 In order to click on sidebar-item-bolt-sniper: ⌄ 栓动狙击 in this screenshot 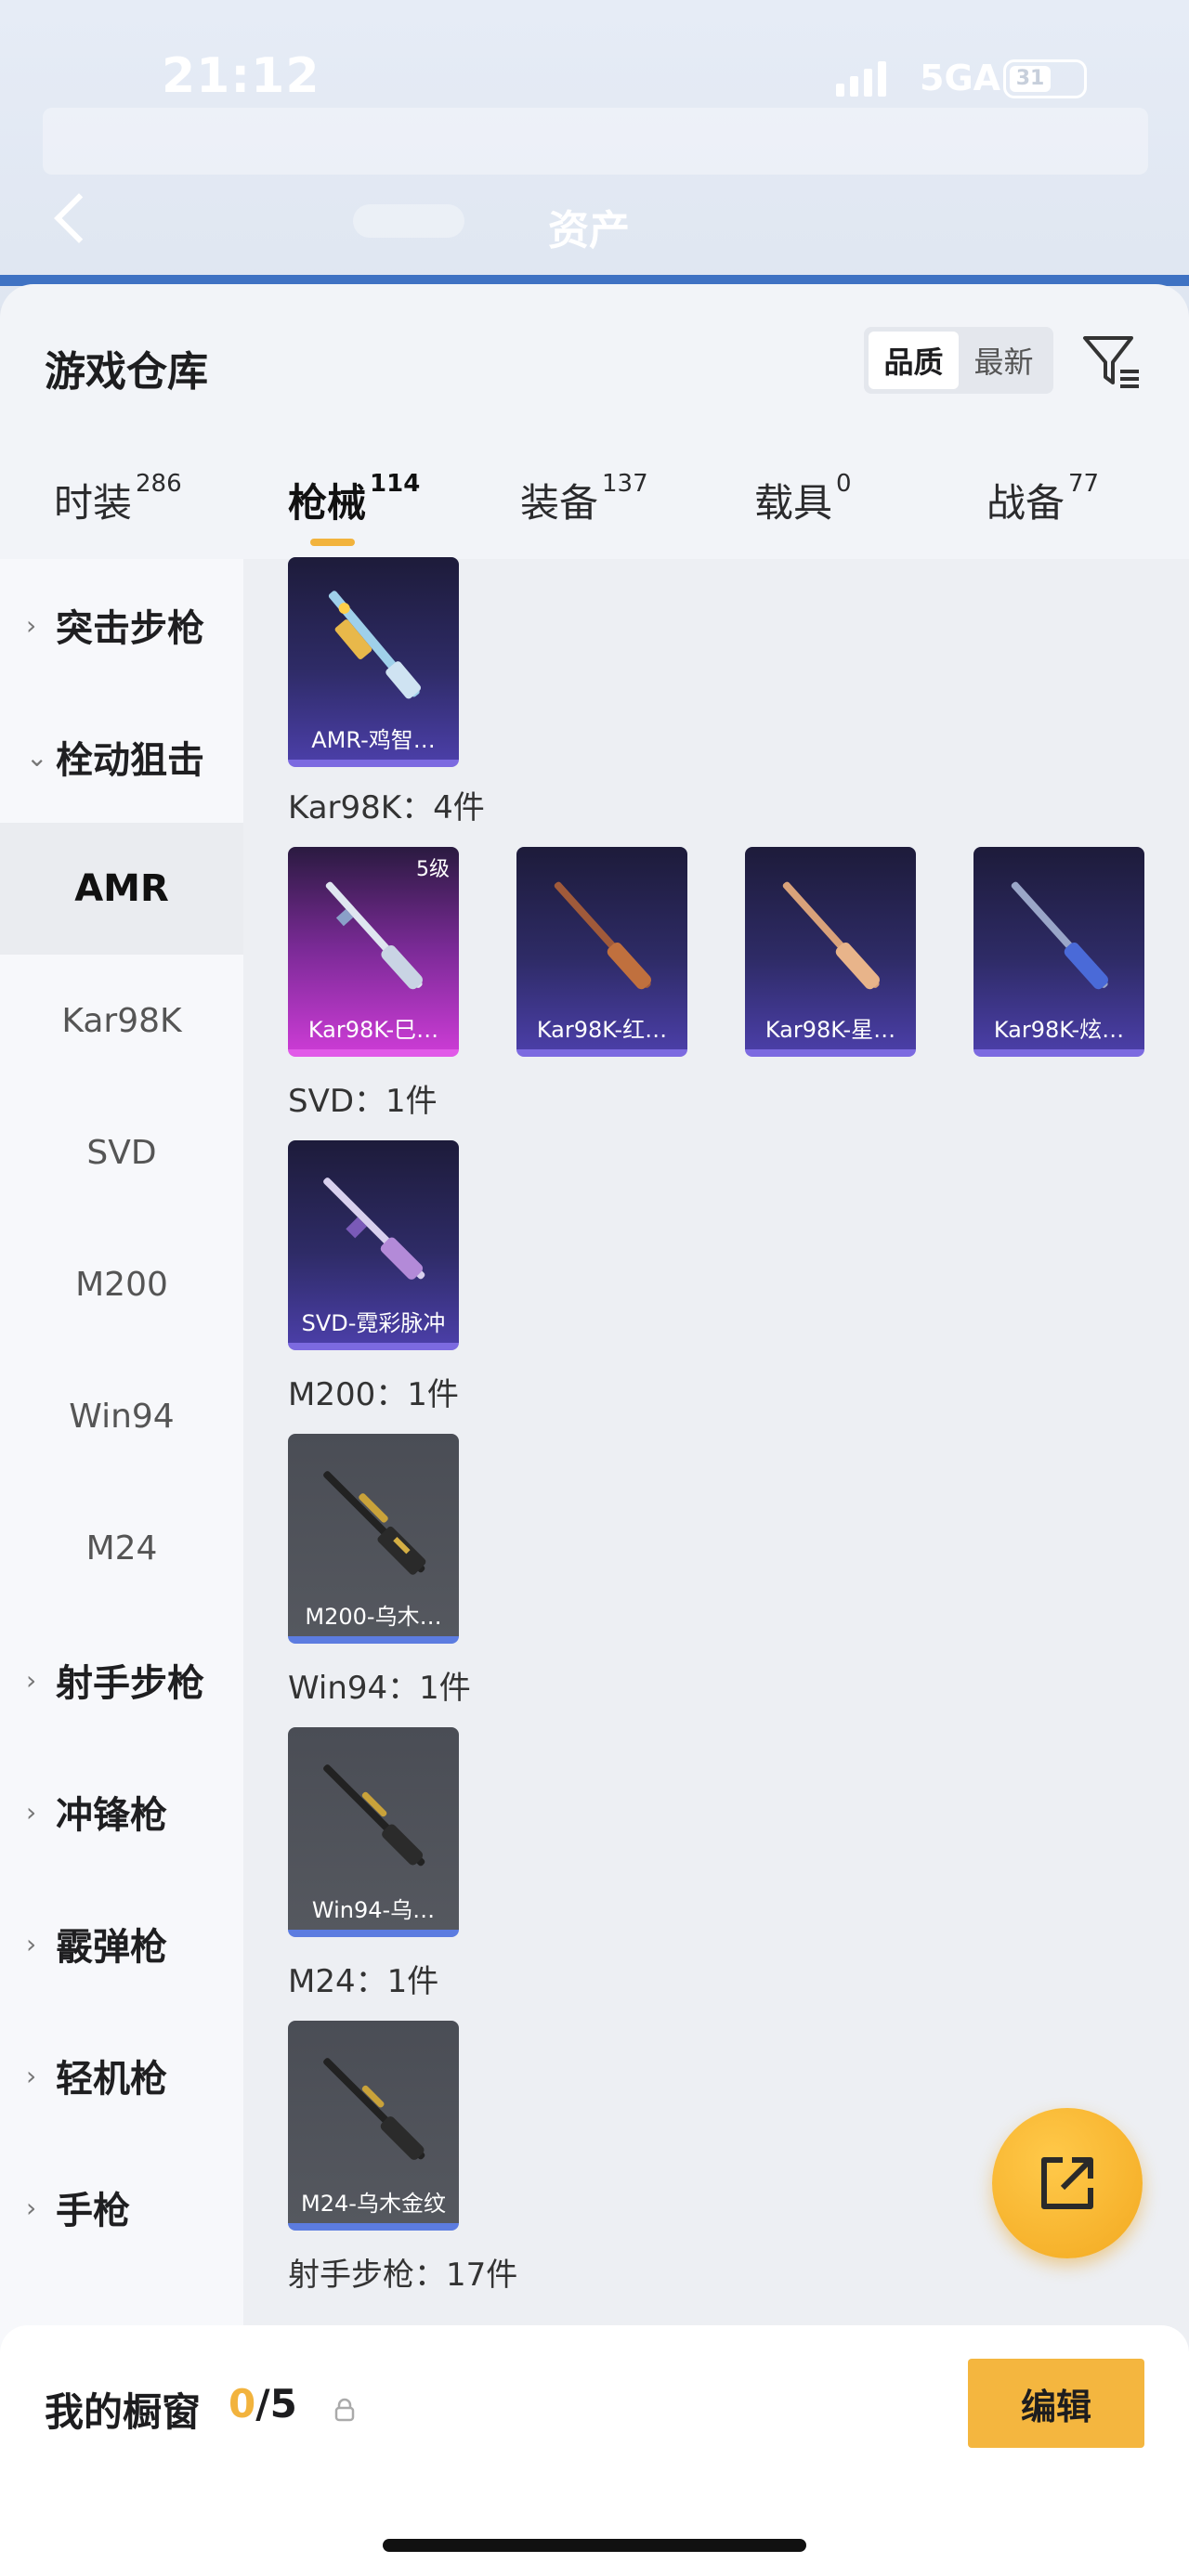, I will do `click(122, 757)`.